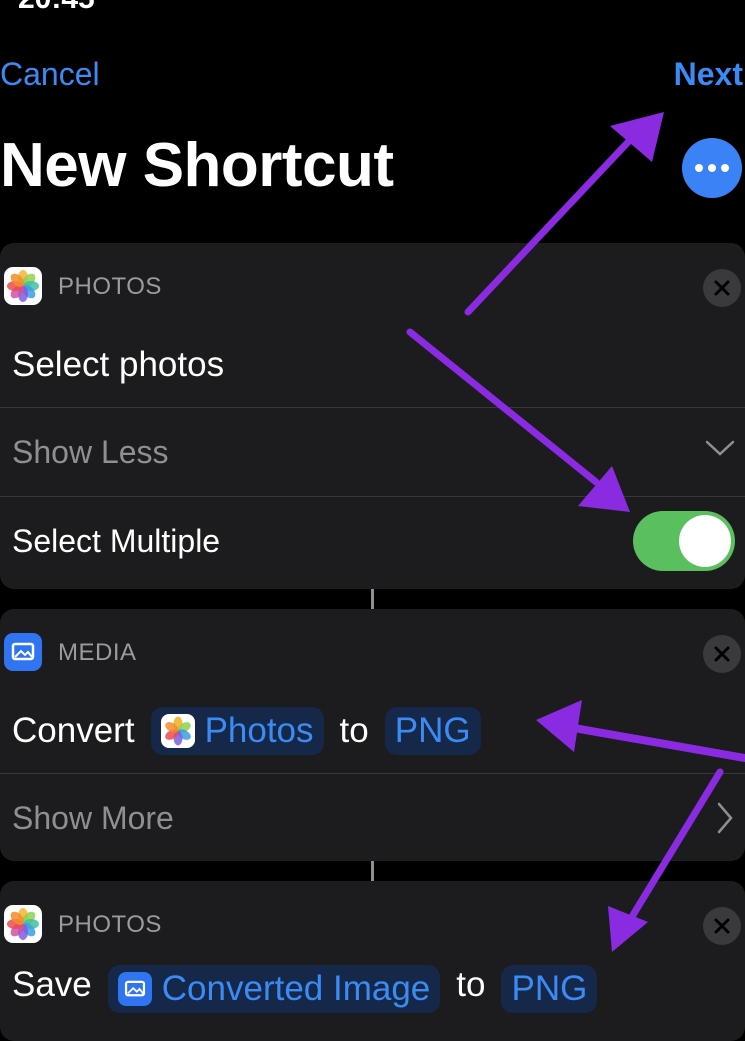  I want to click on chevron-right-icon, so click(725, 818).